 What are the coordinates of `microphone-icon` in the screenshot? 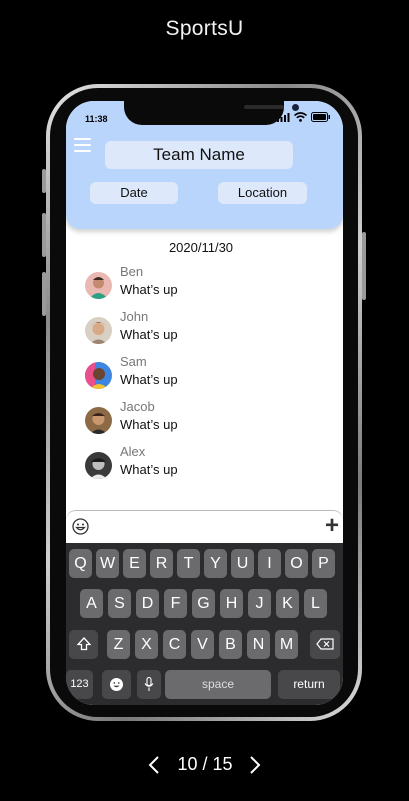 It's located at (149, 683).